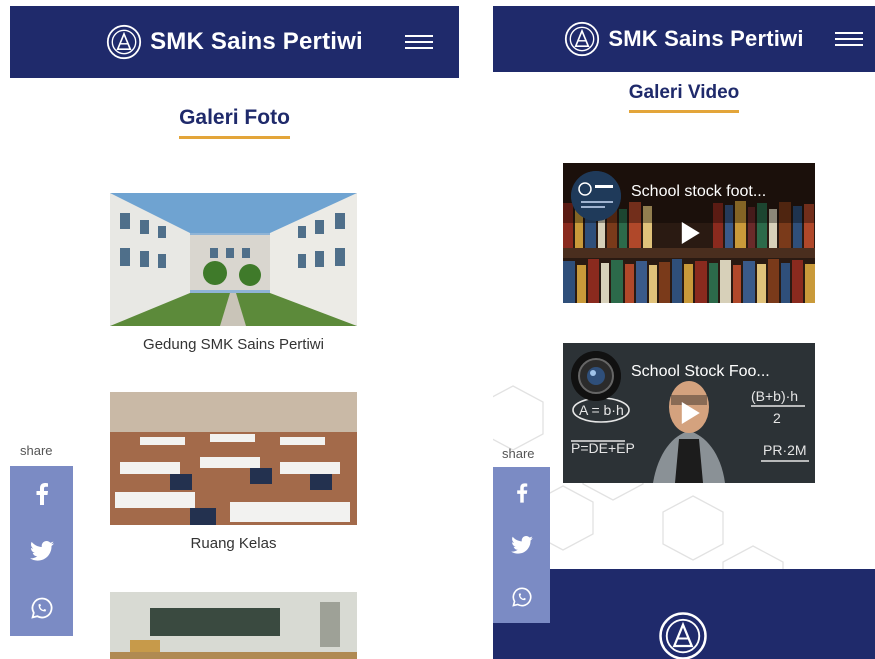  What do you see at coordinates (233, 543) in the screenshot?
I see `photo-caption: Ruang Kelas` at bounding box center [233, 543].